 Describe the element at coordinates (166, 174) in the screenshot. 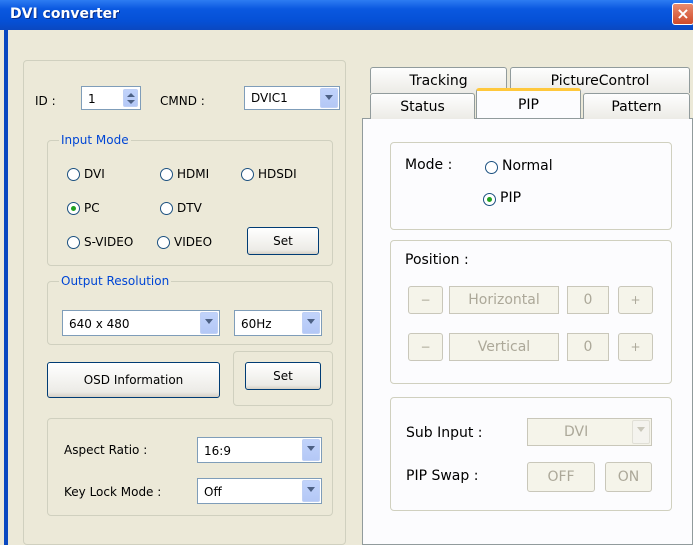

I see `radio-hdmi` at that location.